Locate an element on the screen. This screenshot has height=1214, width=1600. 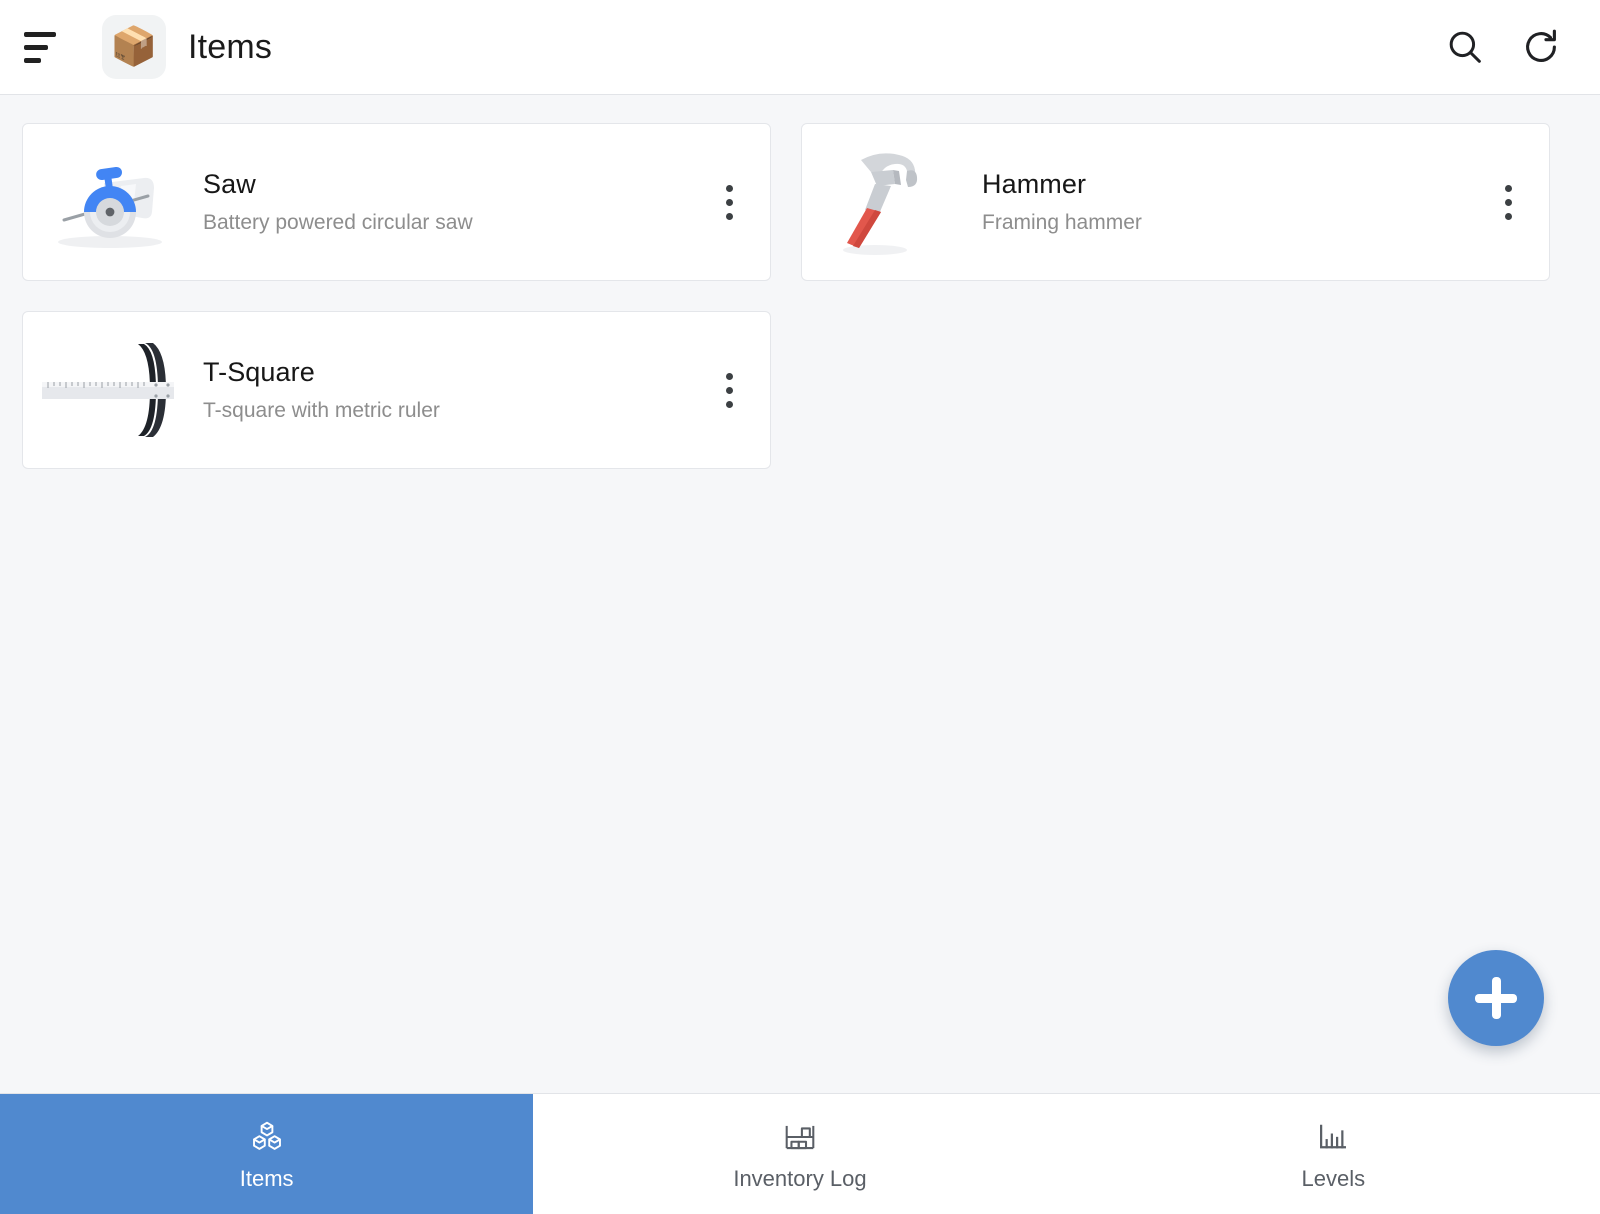
item-card: Saw Battery powered circular saw is located at coordinates (396, 202).